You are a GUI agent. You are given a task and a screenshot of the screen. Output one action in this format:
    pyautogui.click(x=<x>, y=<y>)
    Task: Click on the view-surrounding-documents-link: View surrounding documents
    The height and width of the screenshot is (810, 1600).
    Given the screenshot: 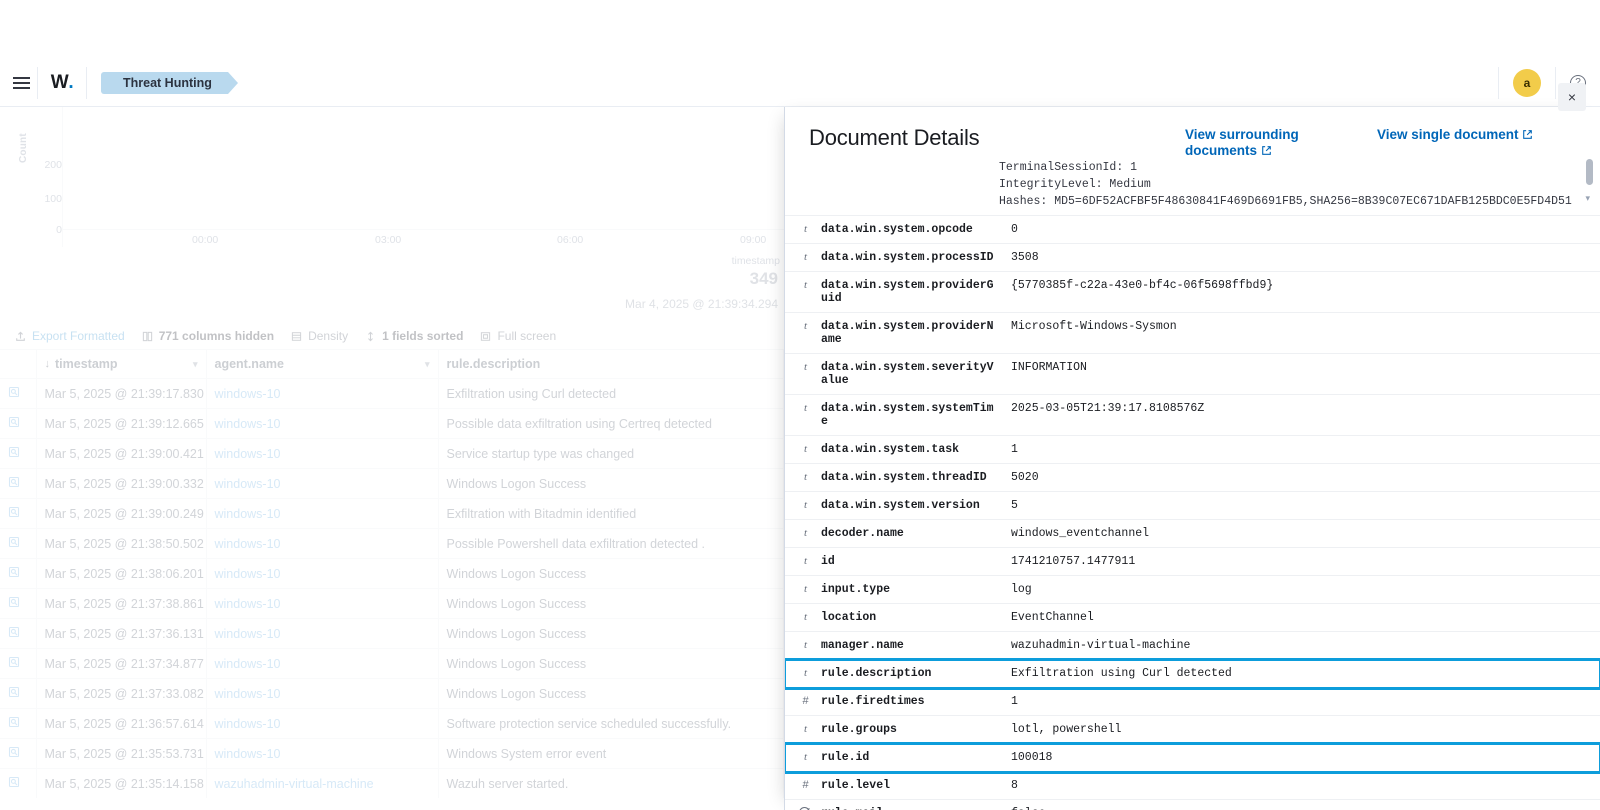 What is the action you would take?
    pyautogui.click(x=1245, y=142)
    